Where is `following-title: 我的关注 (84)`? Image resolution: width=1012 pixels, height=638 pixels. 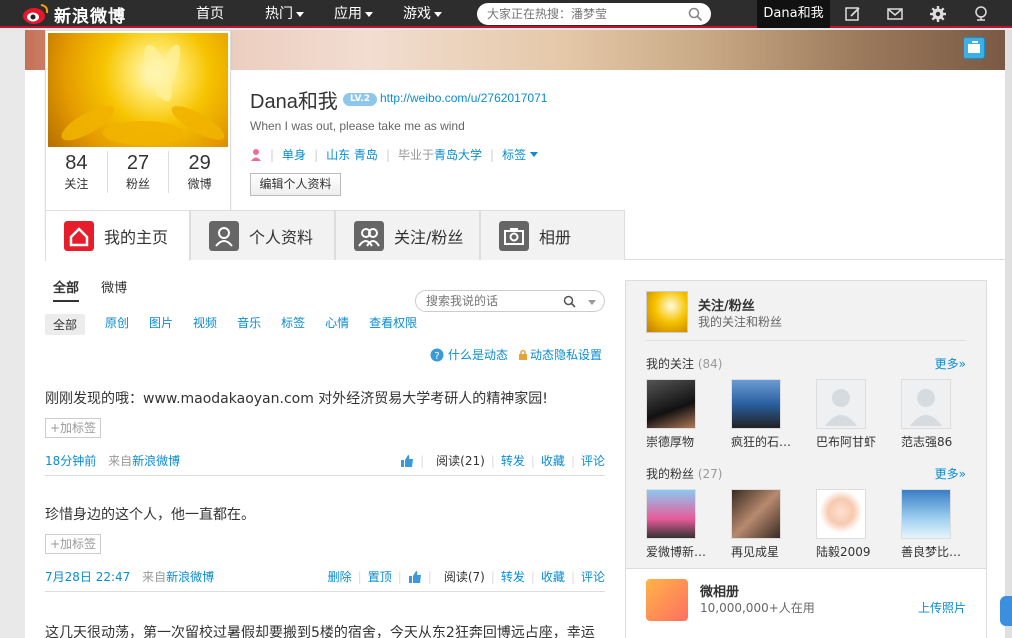
following-title: 我的关注 (84) is located at coordinates (684, 363).